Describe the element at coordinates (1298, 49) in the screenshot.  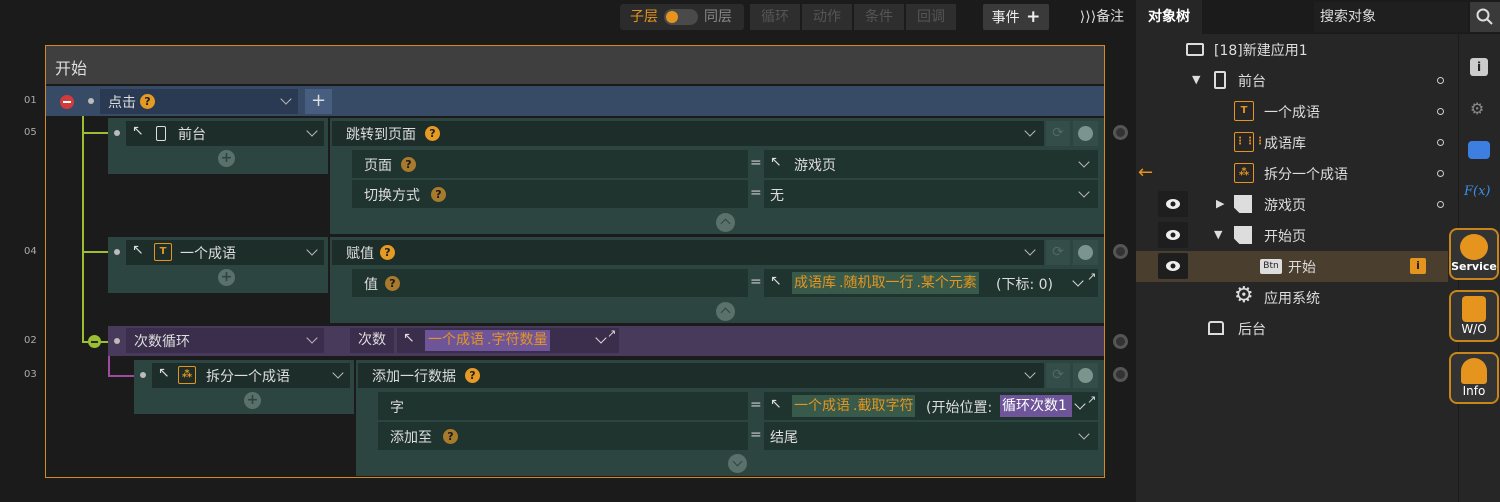
I see `tree-item-app: [18]新建应用1` at that location.